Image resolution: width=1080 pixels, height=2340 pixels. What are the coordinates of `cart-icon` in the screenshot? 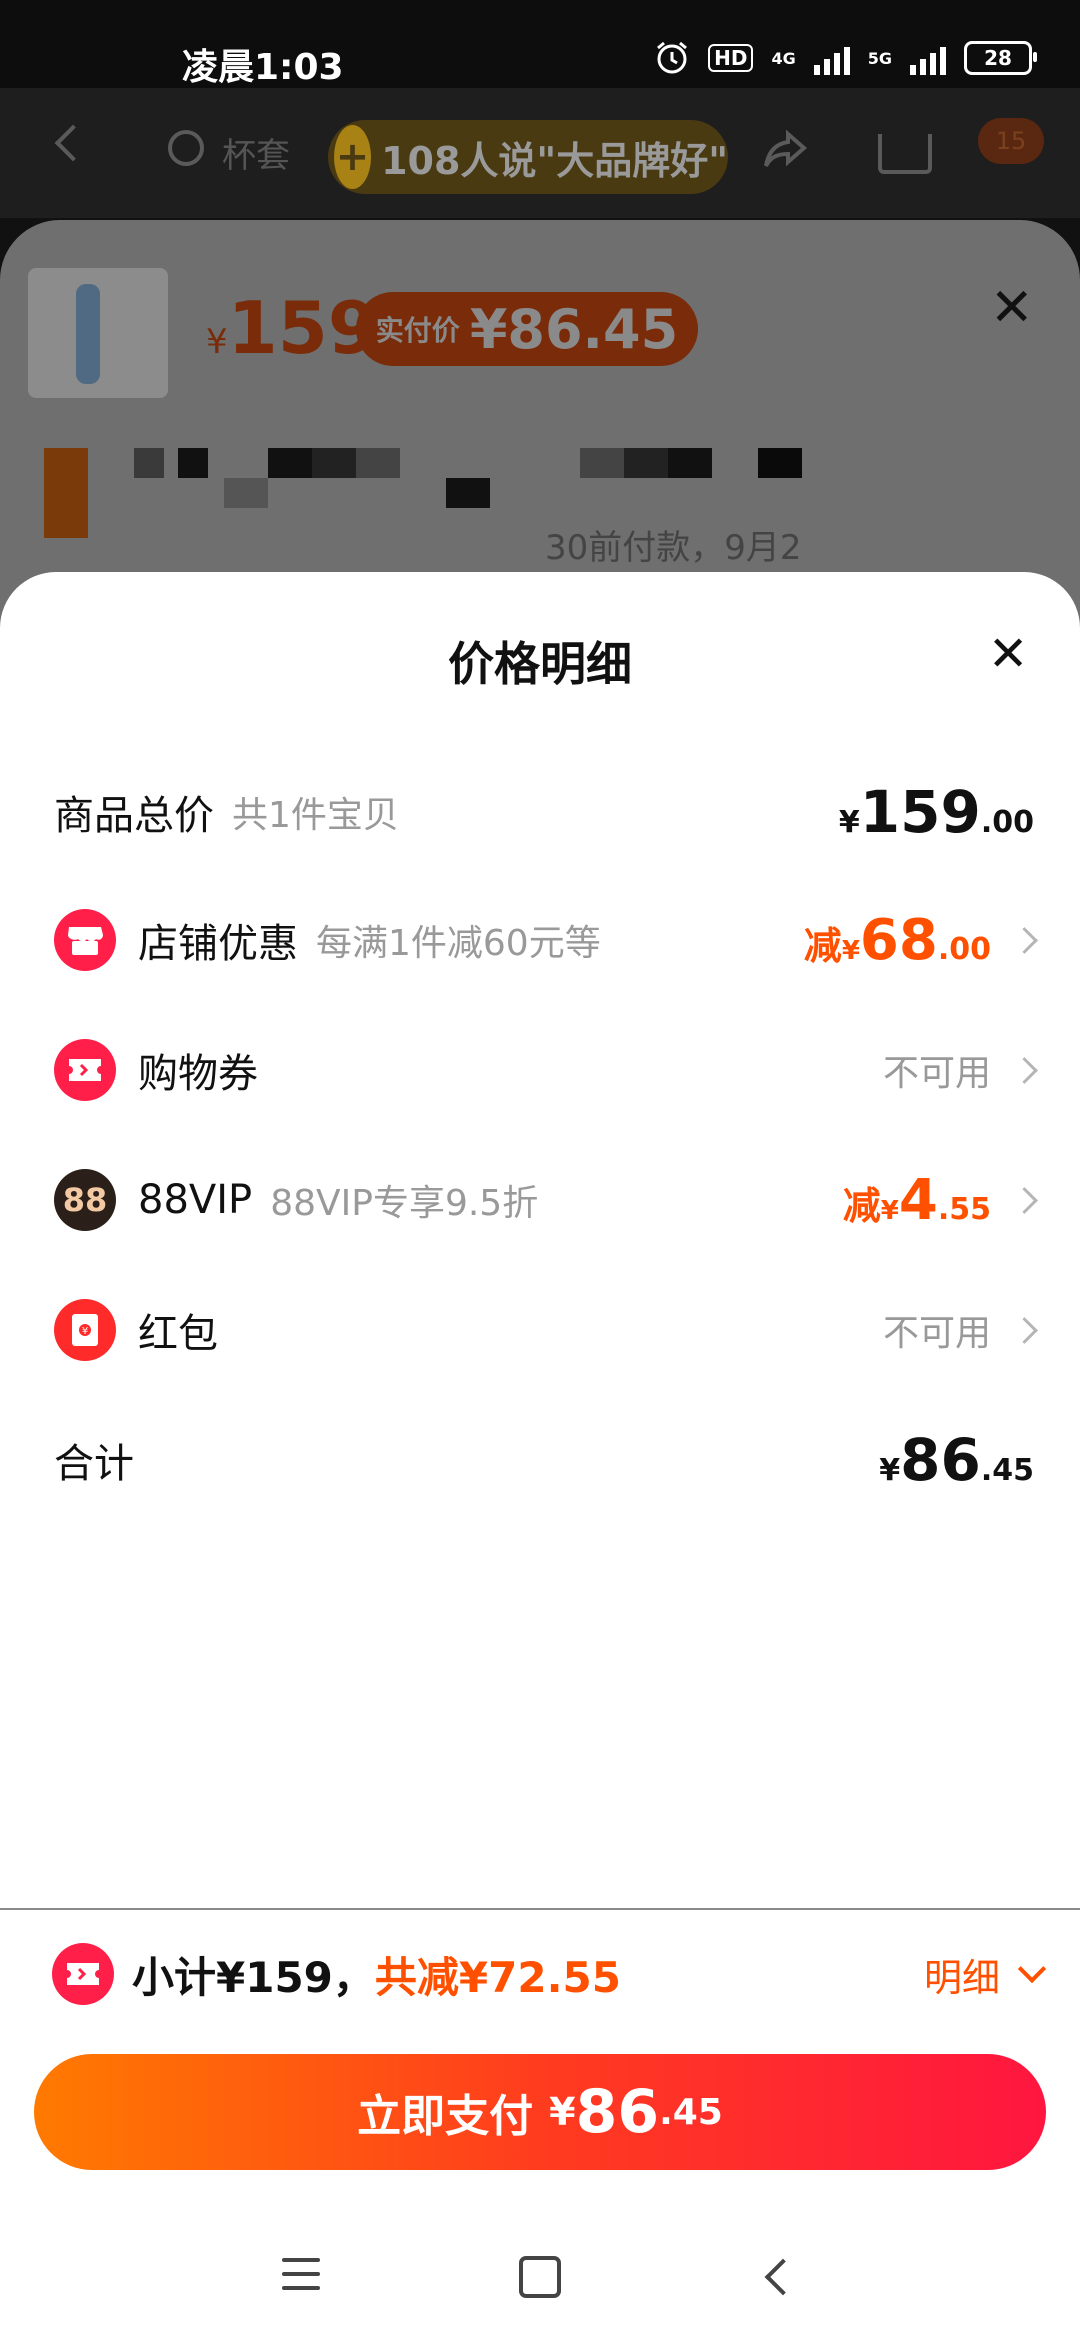 It's located at (905, 154).